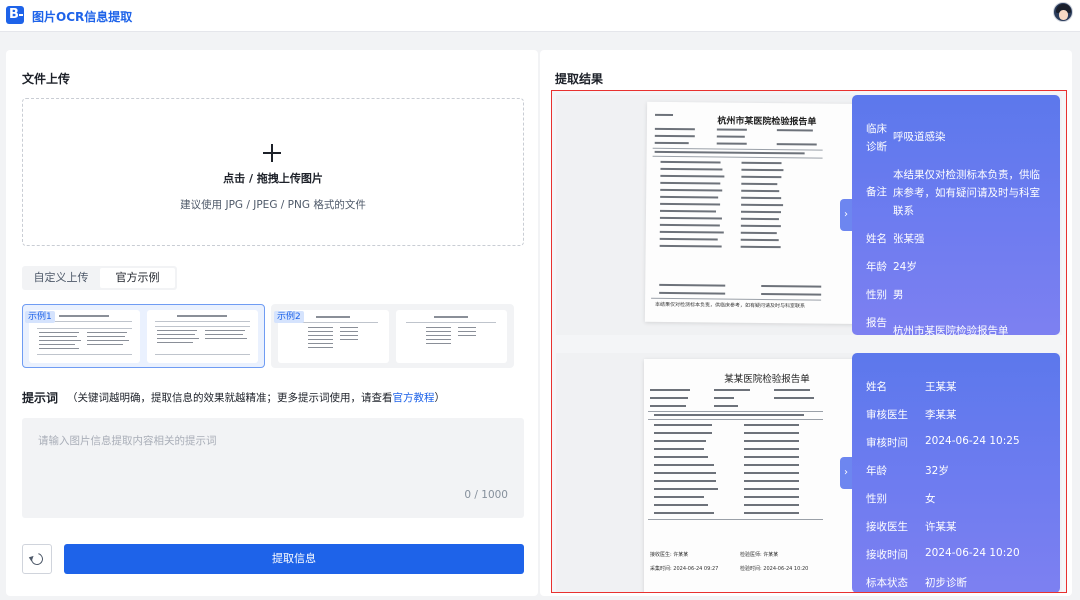 The width and height of the screenshot is (1080, 600). Describe the element at coordinates (774, 569) in the screenshot. I see `document-footer: 检验时间: 2024-06-24 10:20` at that location.